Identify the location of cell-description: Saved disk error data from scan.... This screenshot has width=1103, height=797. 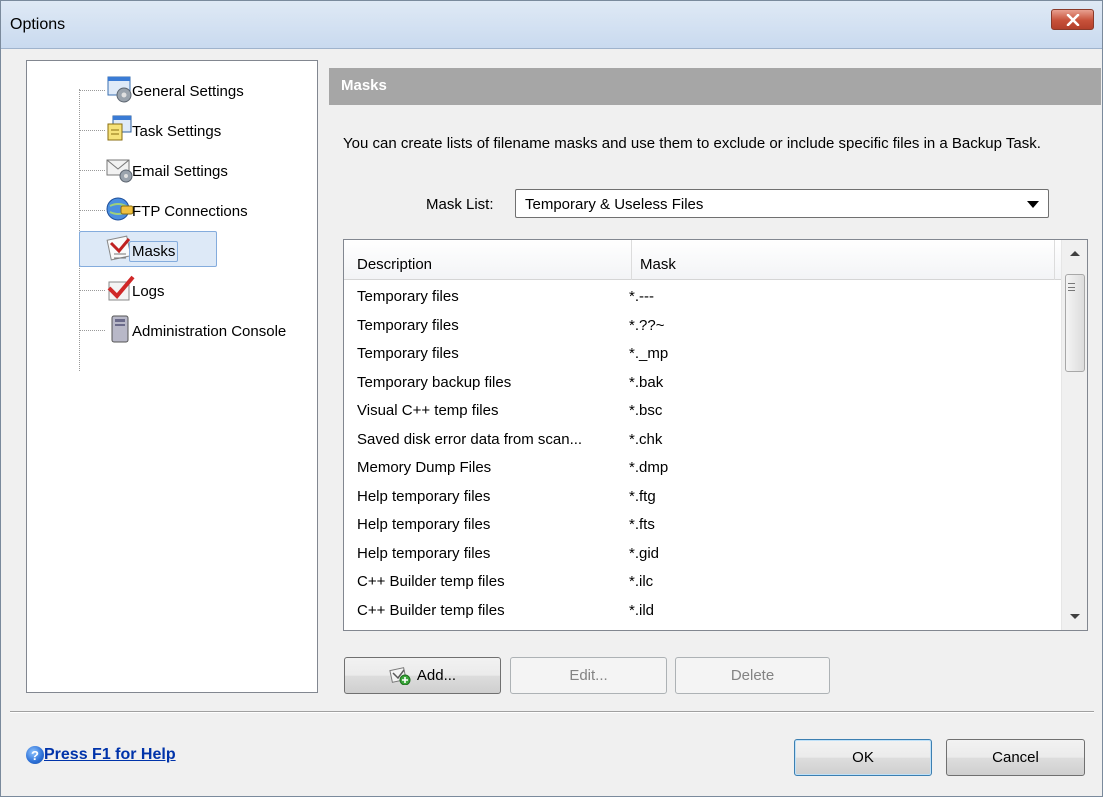
(470, 439).